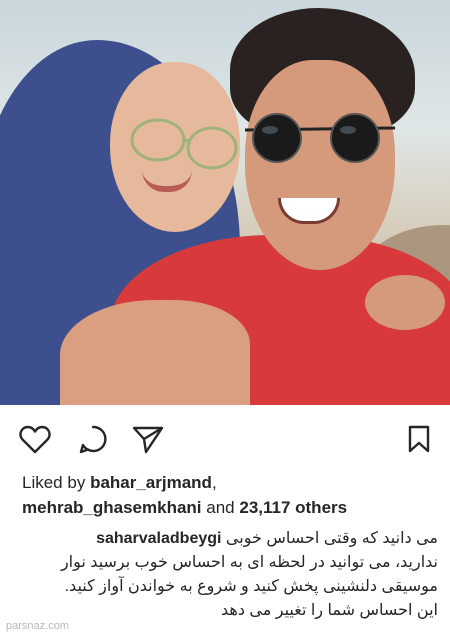  Describe the element at coordinates (151, 482) in the screenshot. I see `liker-username-link: bahar_arjmand` at that location.